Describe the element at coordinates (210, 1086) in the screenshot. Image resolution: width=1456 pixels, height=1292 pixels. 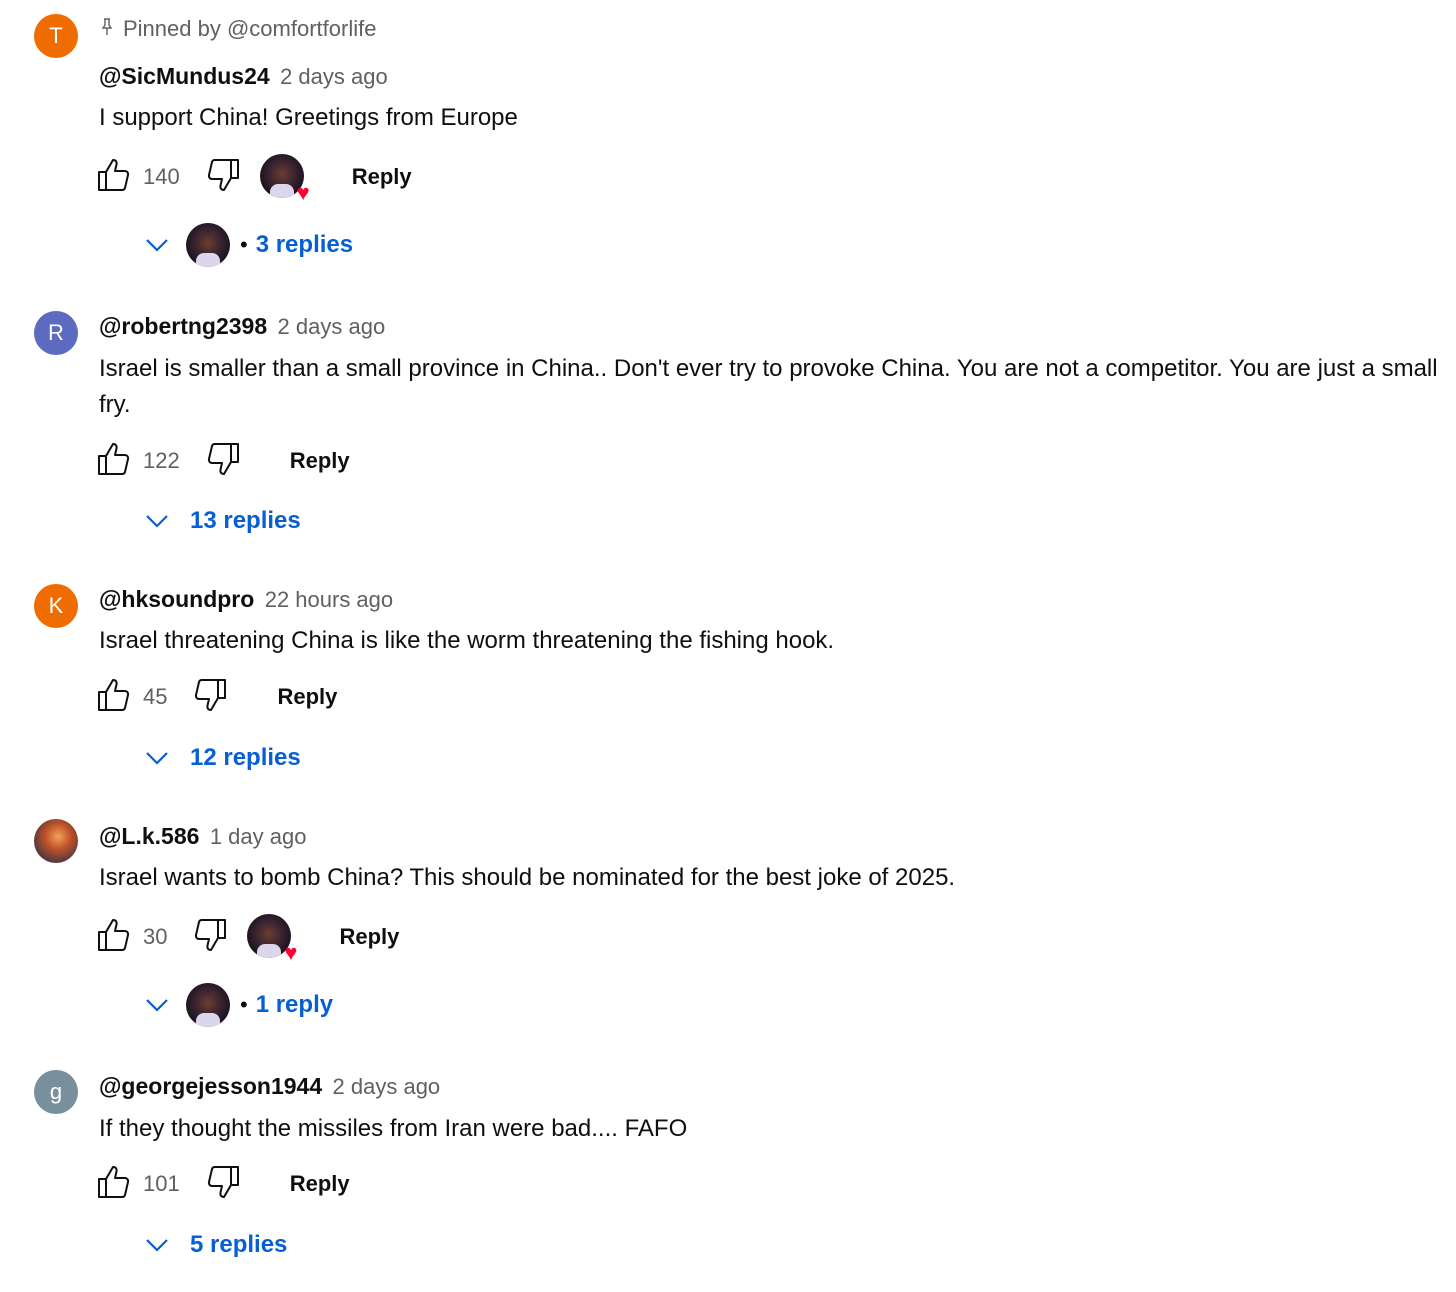
I see `comment-author: @georgejesson1944` at that location.